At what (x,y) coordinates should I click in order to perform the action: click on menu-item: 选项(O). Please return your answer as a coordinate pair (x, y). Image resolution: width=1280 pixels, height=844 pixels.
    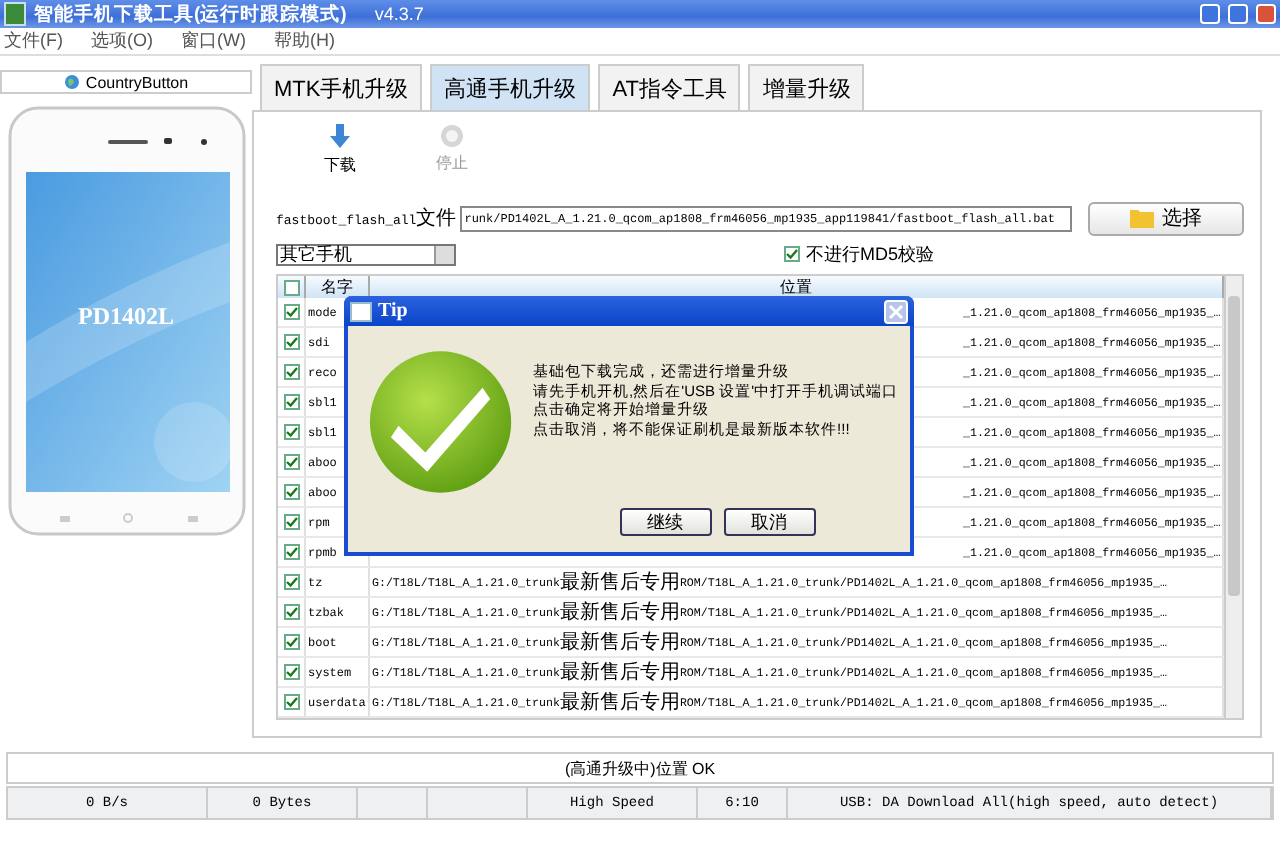
    Looking at the image, I should click on (122, 41).